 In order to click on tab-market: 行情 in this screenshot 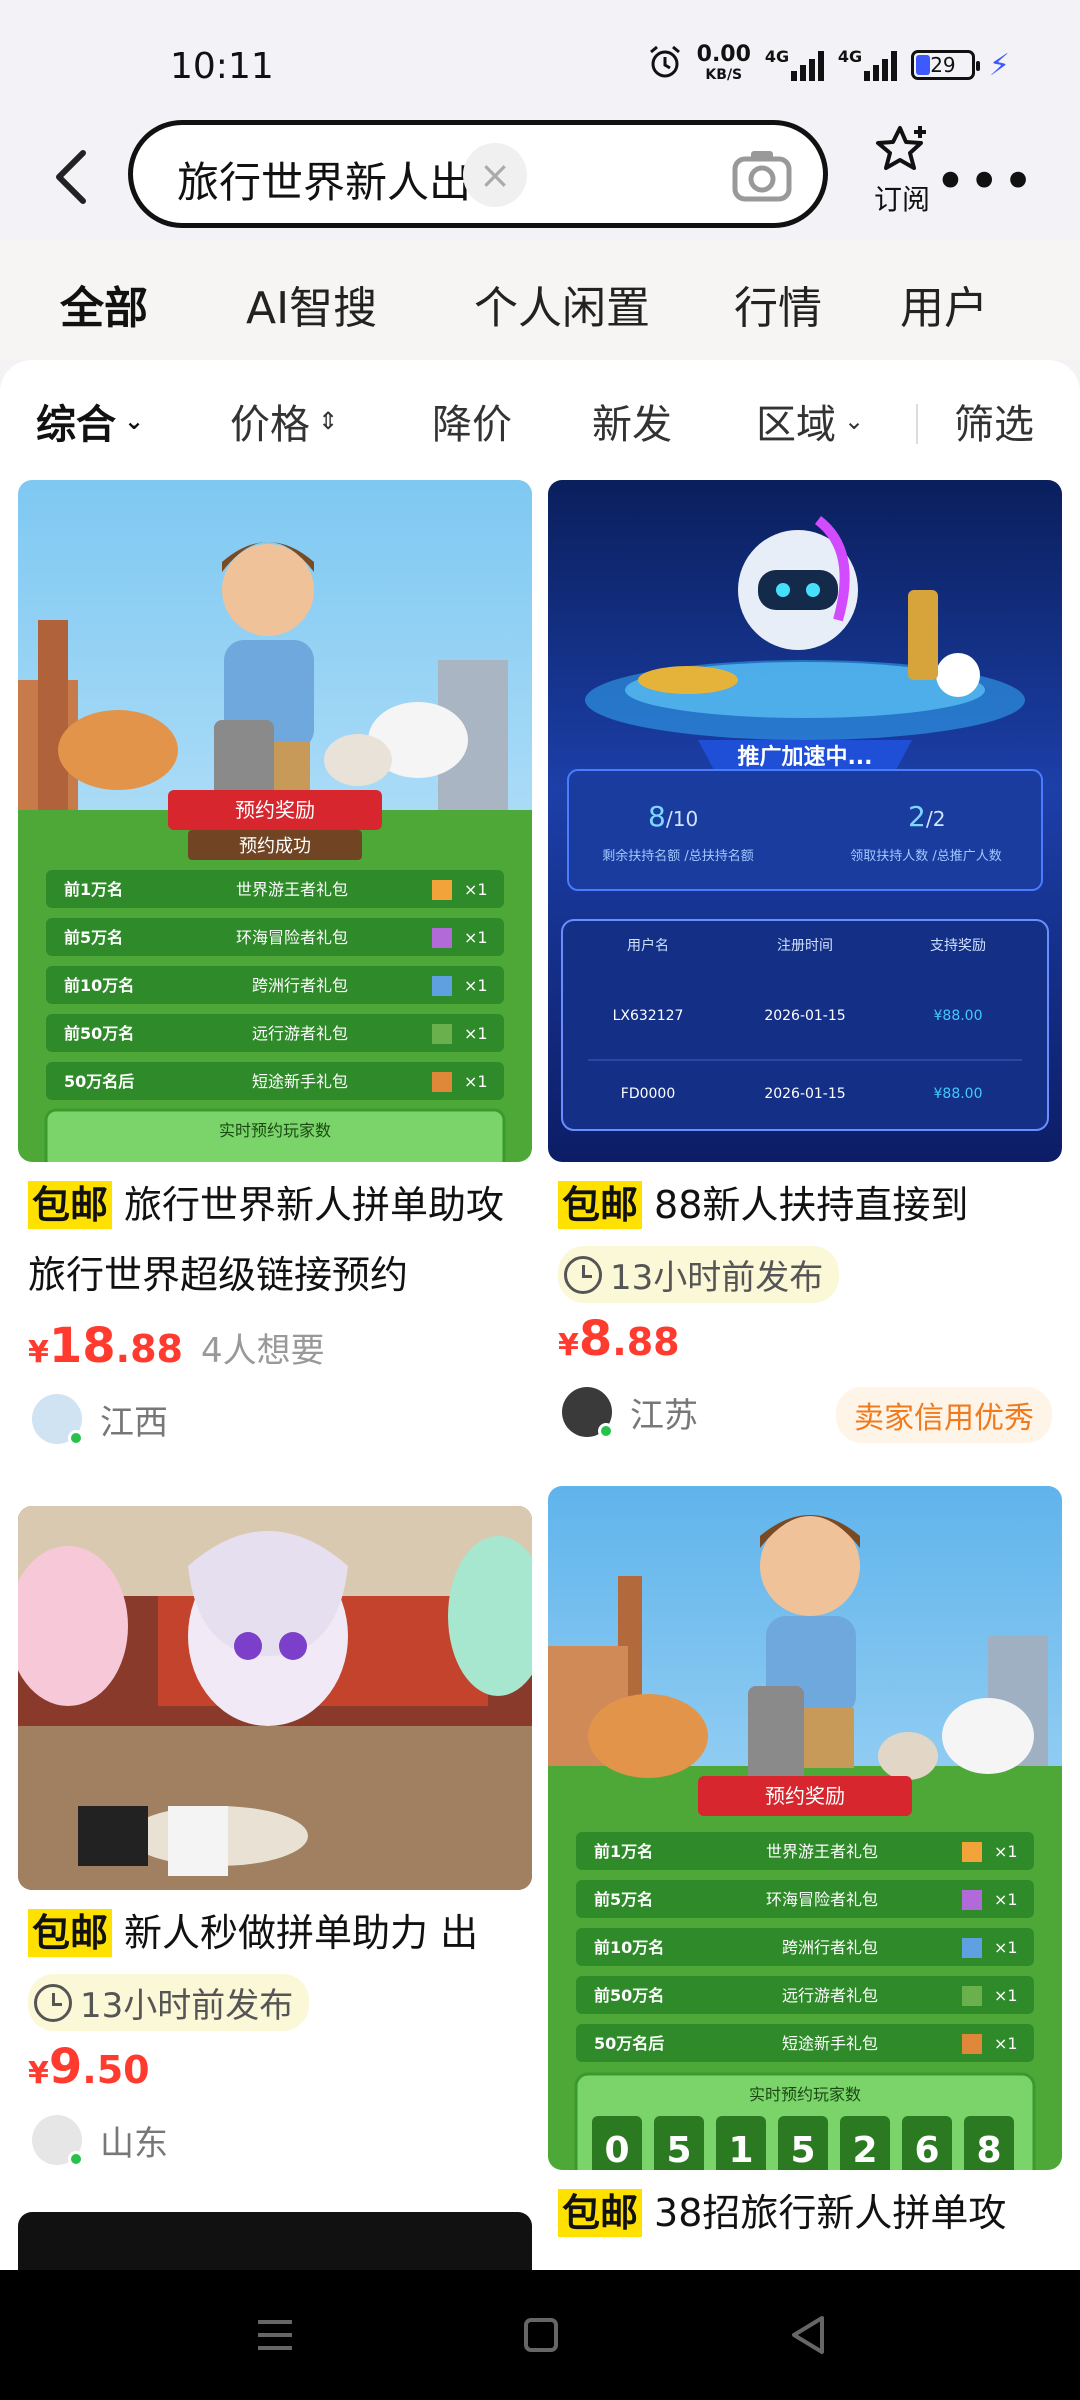, I will do `click(778, 304)`.